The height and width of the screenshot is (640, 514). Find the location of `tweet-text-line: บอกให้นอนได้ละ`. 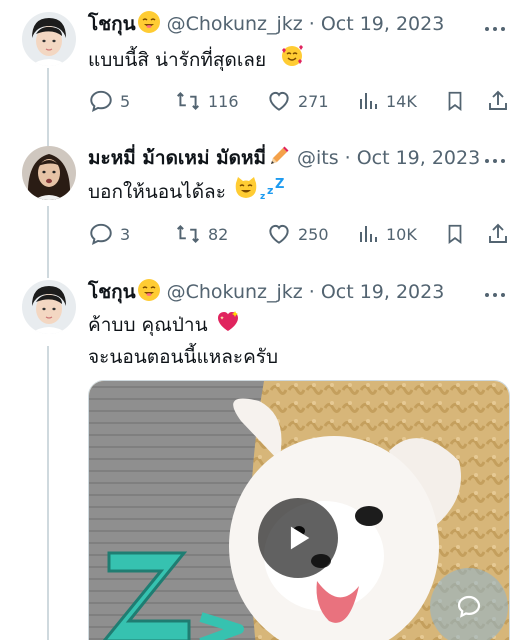

tweet-text-line: บอกให้นอนได้ละ is located at coordinates (157, 192).